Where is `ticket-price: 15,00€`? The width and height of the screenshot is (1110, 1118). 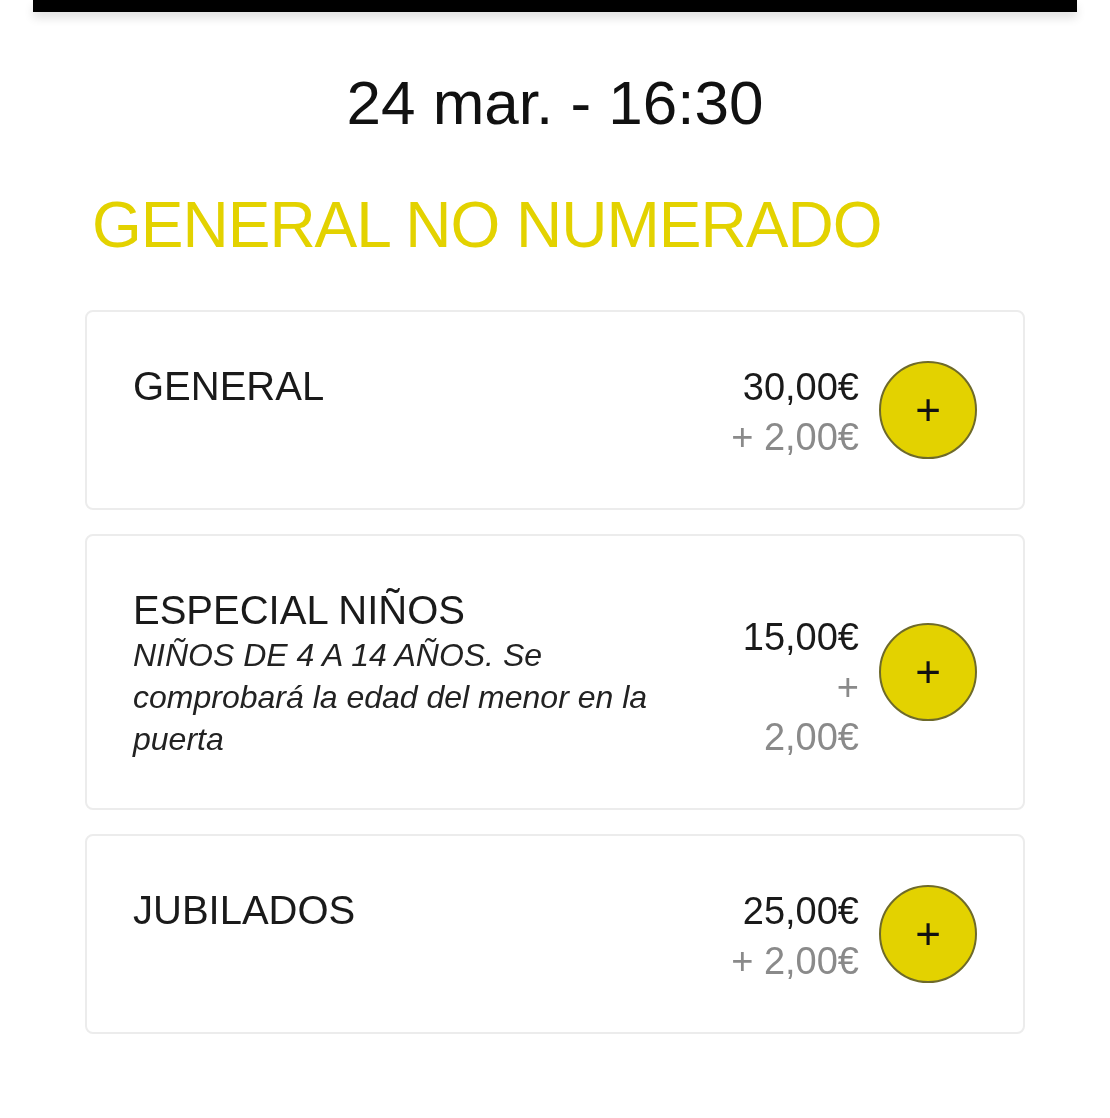 ticket-price: 15,00€ is located at coordinates (800, 637).